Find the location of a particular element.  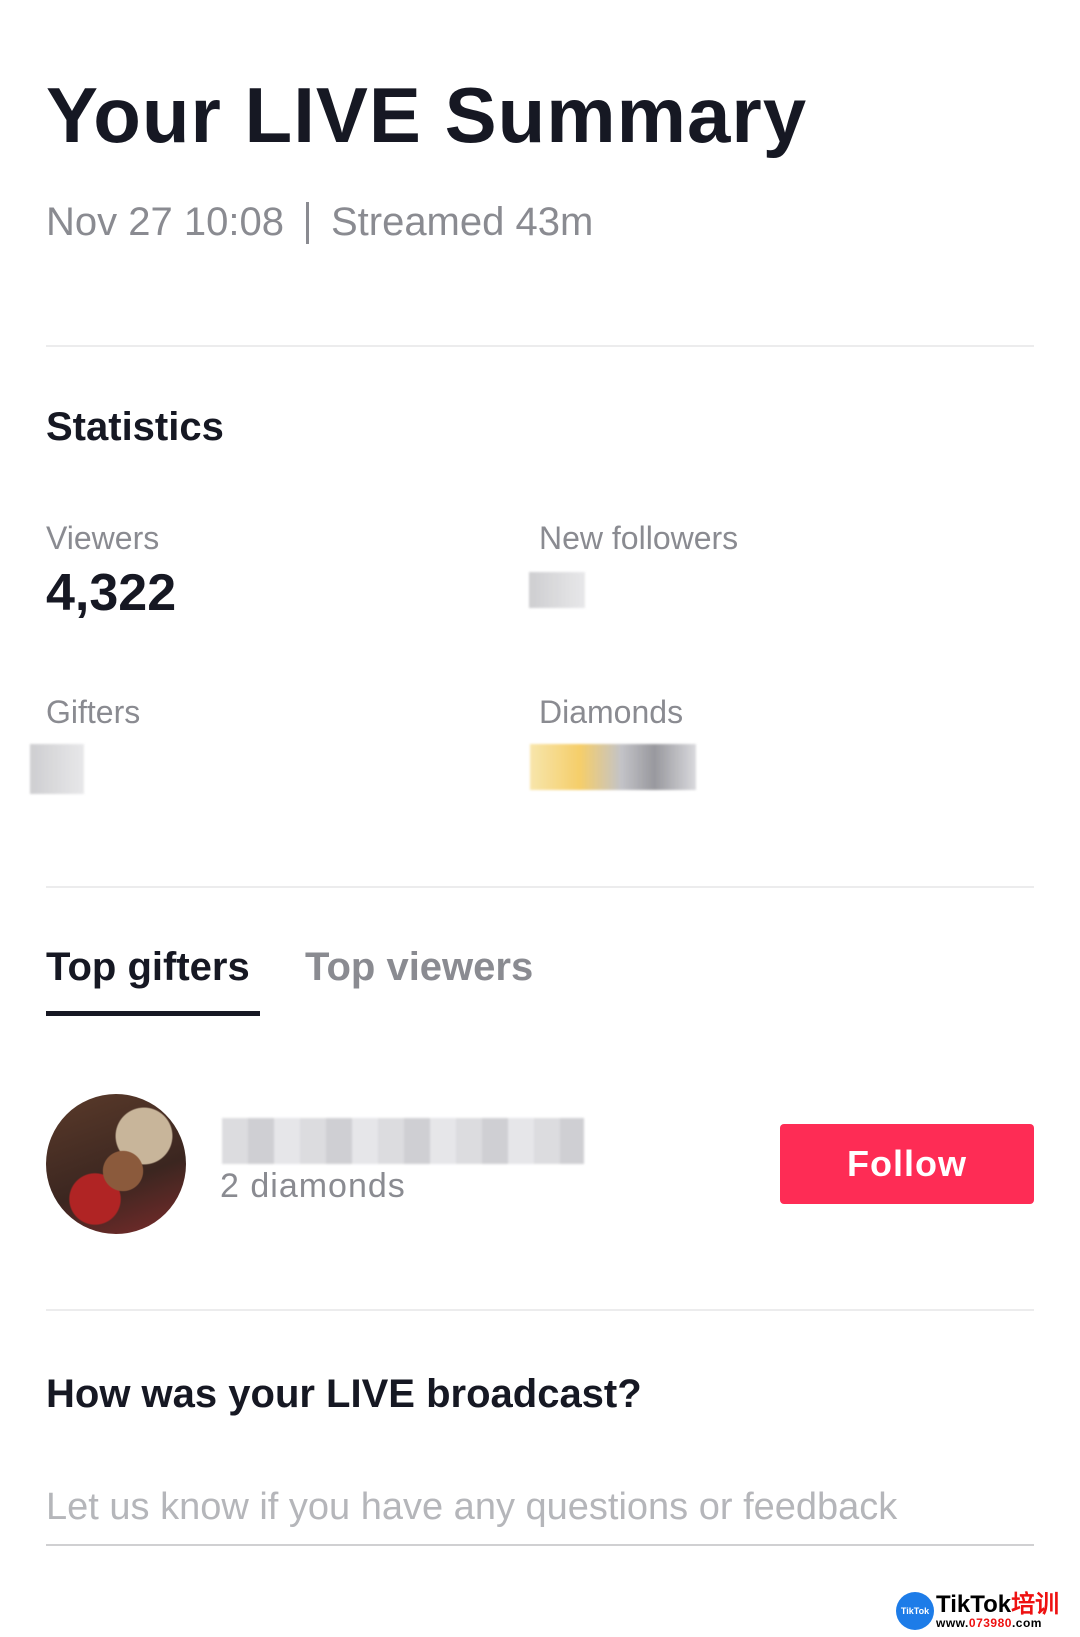

watermark-brand-cn: 培训 is located at coordinates (1035, 1604).